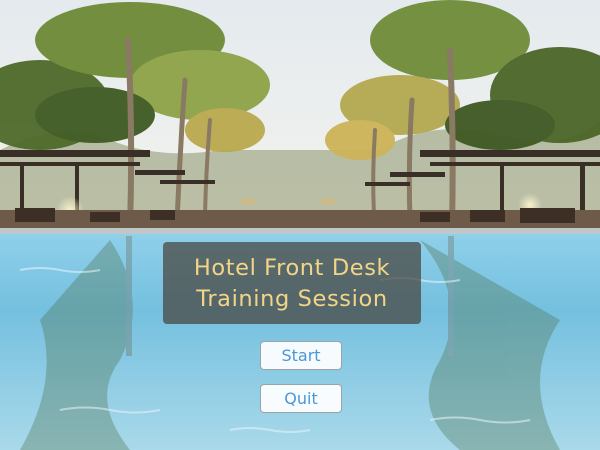 The width and height of the screenshot is (600, 450). What do you see at coordinates (292, 283) in the screenshot?
I see `title-panel: Hotel Front Desk Training Session` at bounding box center [292, 283].